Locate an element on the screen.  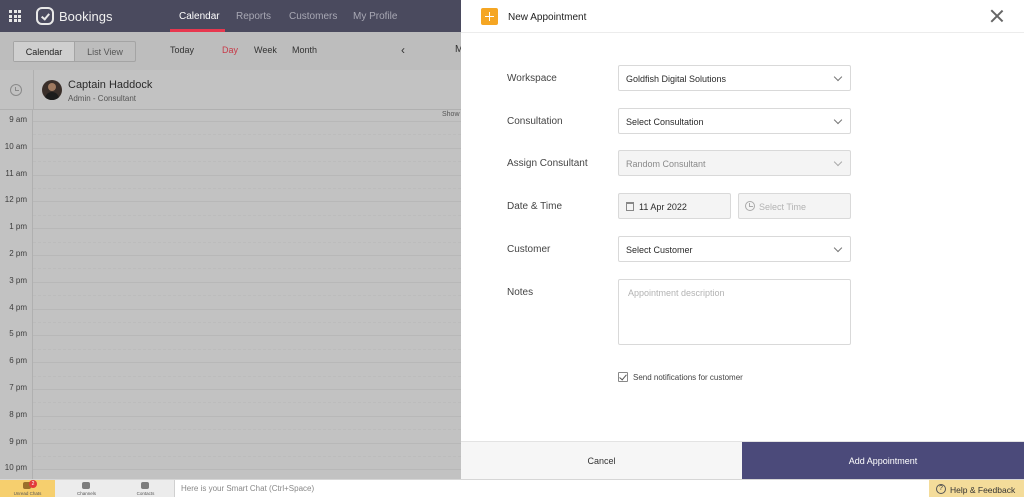
customer-value: Select Customer is located at coordinates (659, 250).